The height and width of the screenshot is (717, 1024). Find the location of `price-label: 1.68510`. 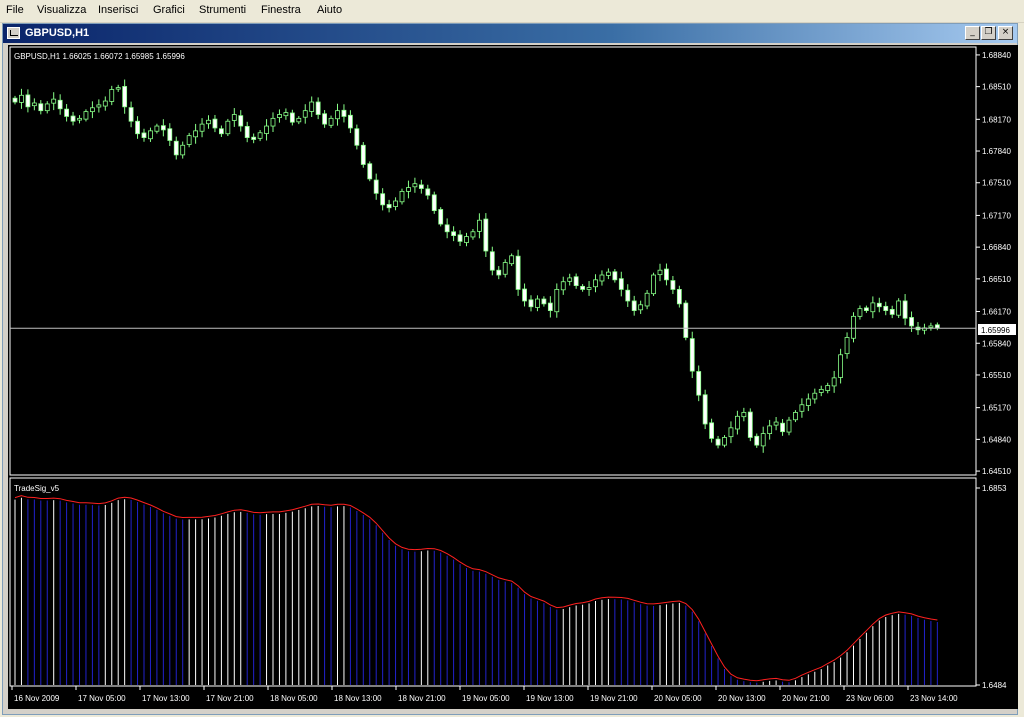

price-label: 1.68510 is located at coordinates (996, 87).